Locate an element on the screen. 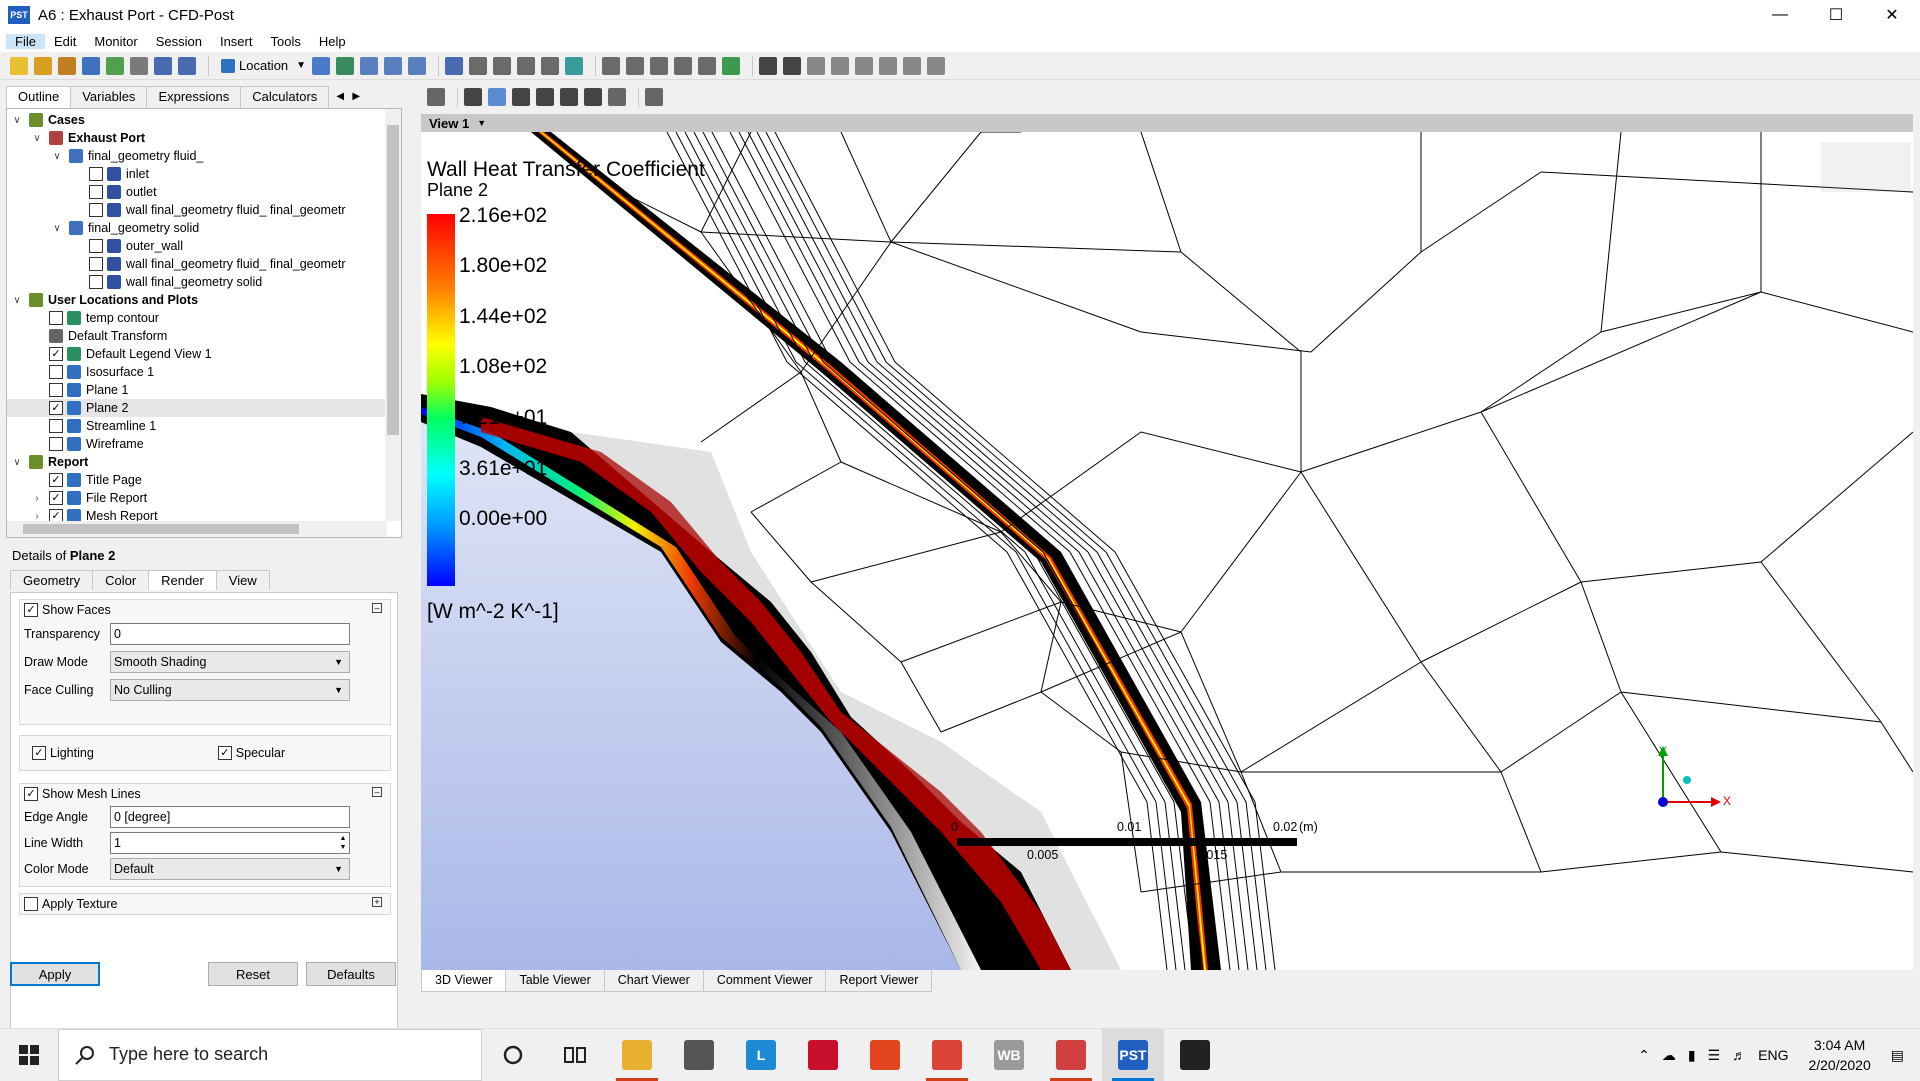 This screenshot has width=1920, height=1081. tab-report-viewer: Report Viewer is located at coordinates (879, 981).